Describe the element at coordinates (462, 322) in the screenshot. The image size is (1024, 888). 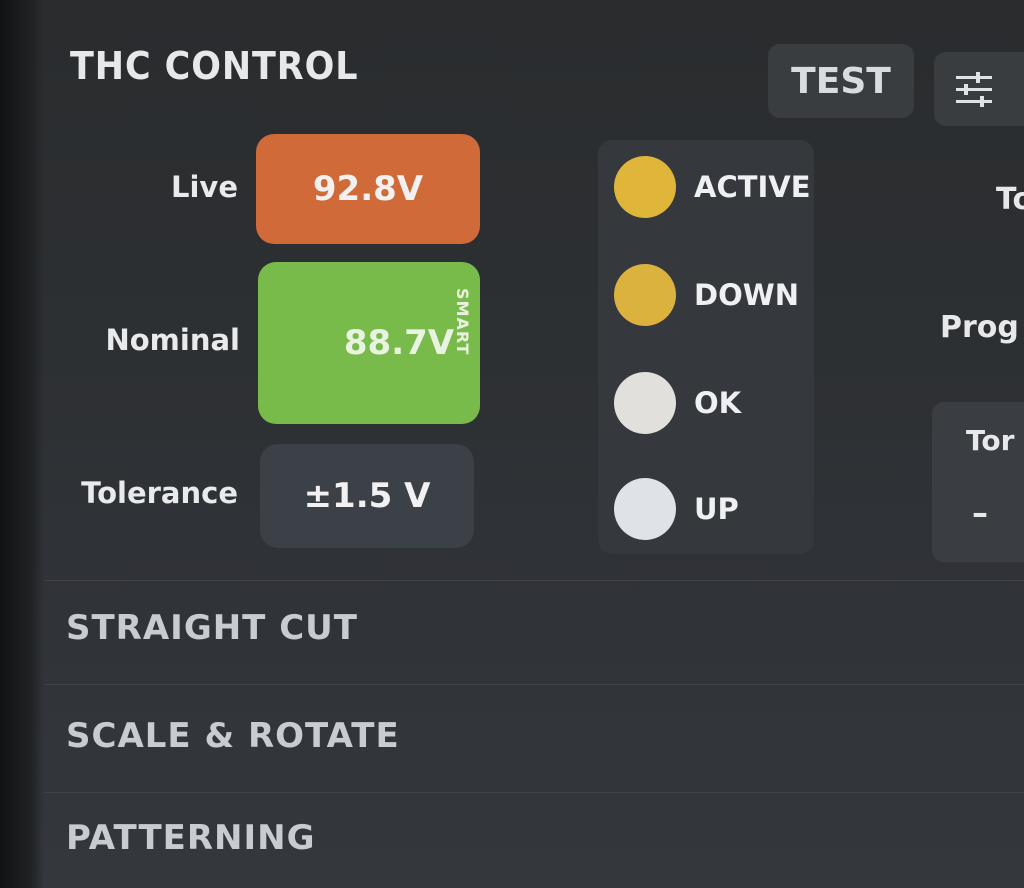
I see `smart-tag: SMART` at that location.